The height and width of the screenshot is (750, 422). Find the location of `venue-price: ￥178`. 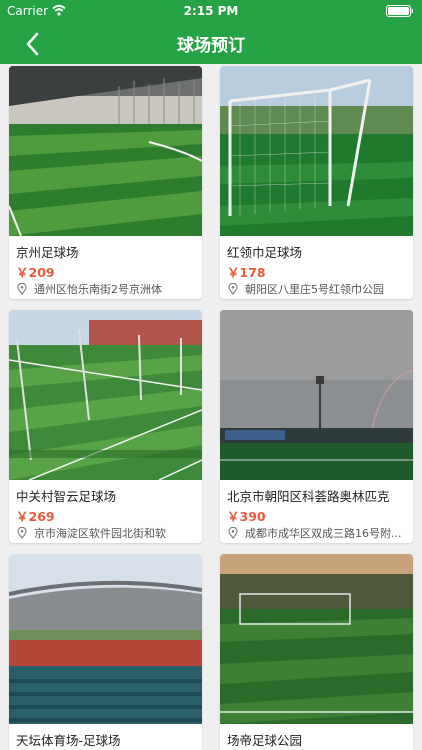

venue-price: ￥178 is located at coordinates (246, 272).